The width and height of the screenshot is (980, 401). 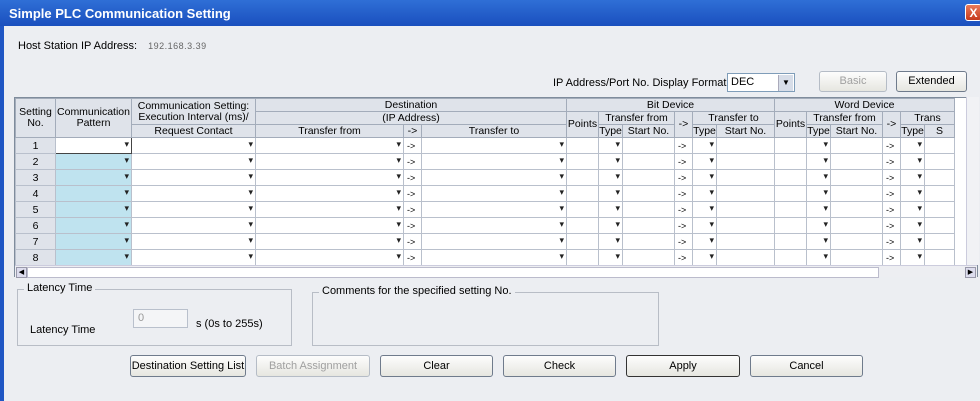 I want to click on table-horizontal-scrollbar: ◀ ▶, so click(x=496, y=271).